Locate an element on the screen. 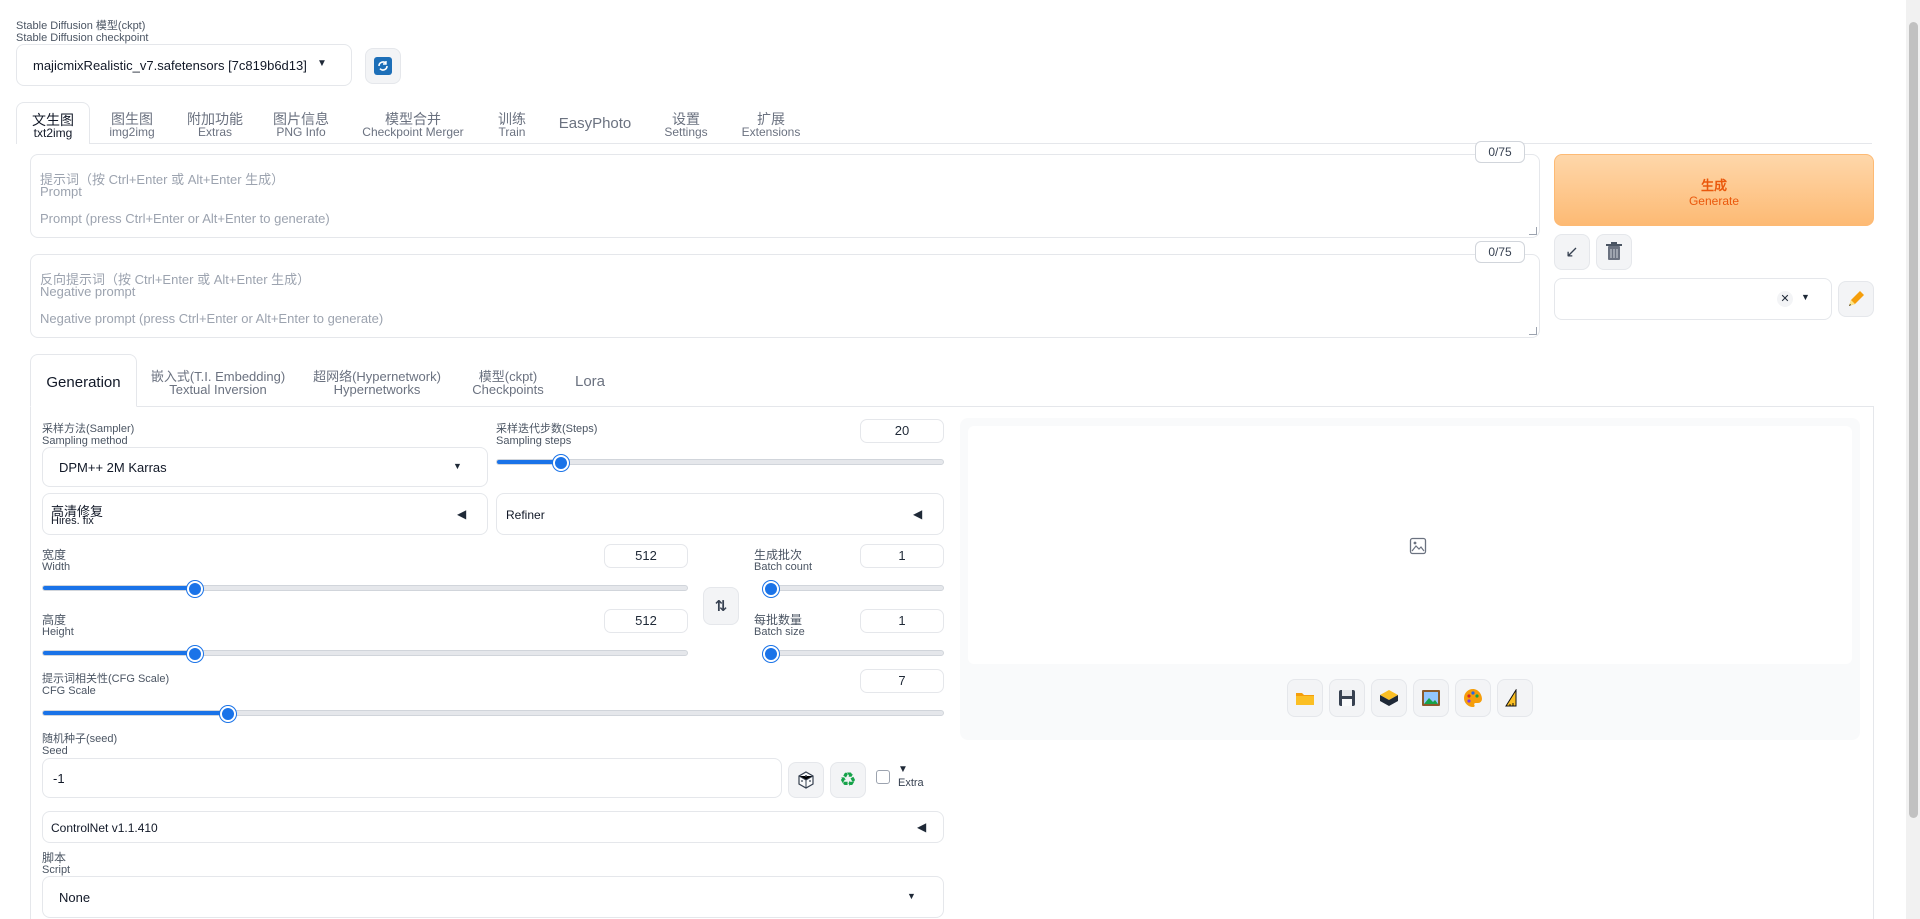  generate-label-cn: 生成 is located at coordinates (1713, 185).